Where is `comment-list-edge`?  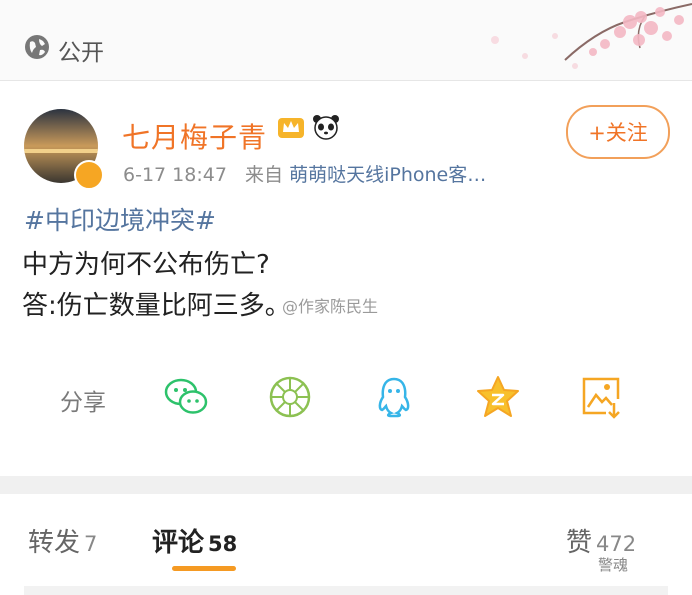 comment-list-edge is located at coordinates (346, 590).